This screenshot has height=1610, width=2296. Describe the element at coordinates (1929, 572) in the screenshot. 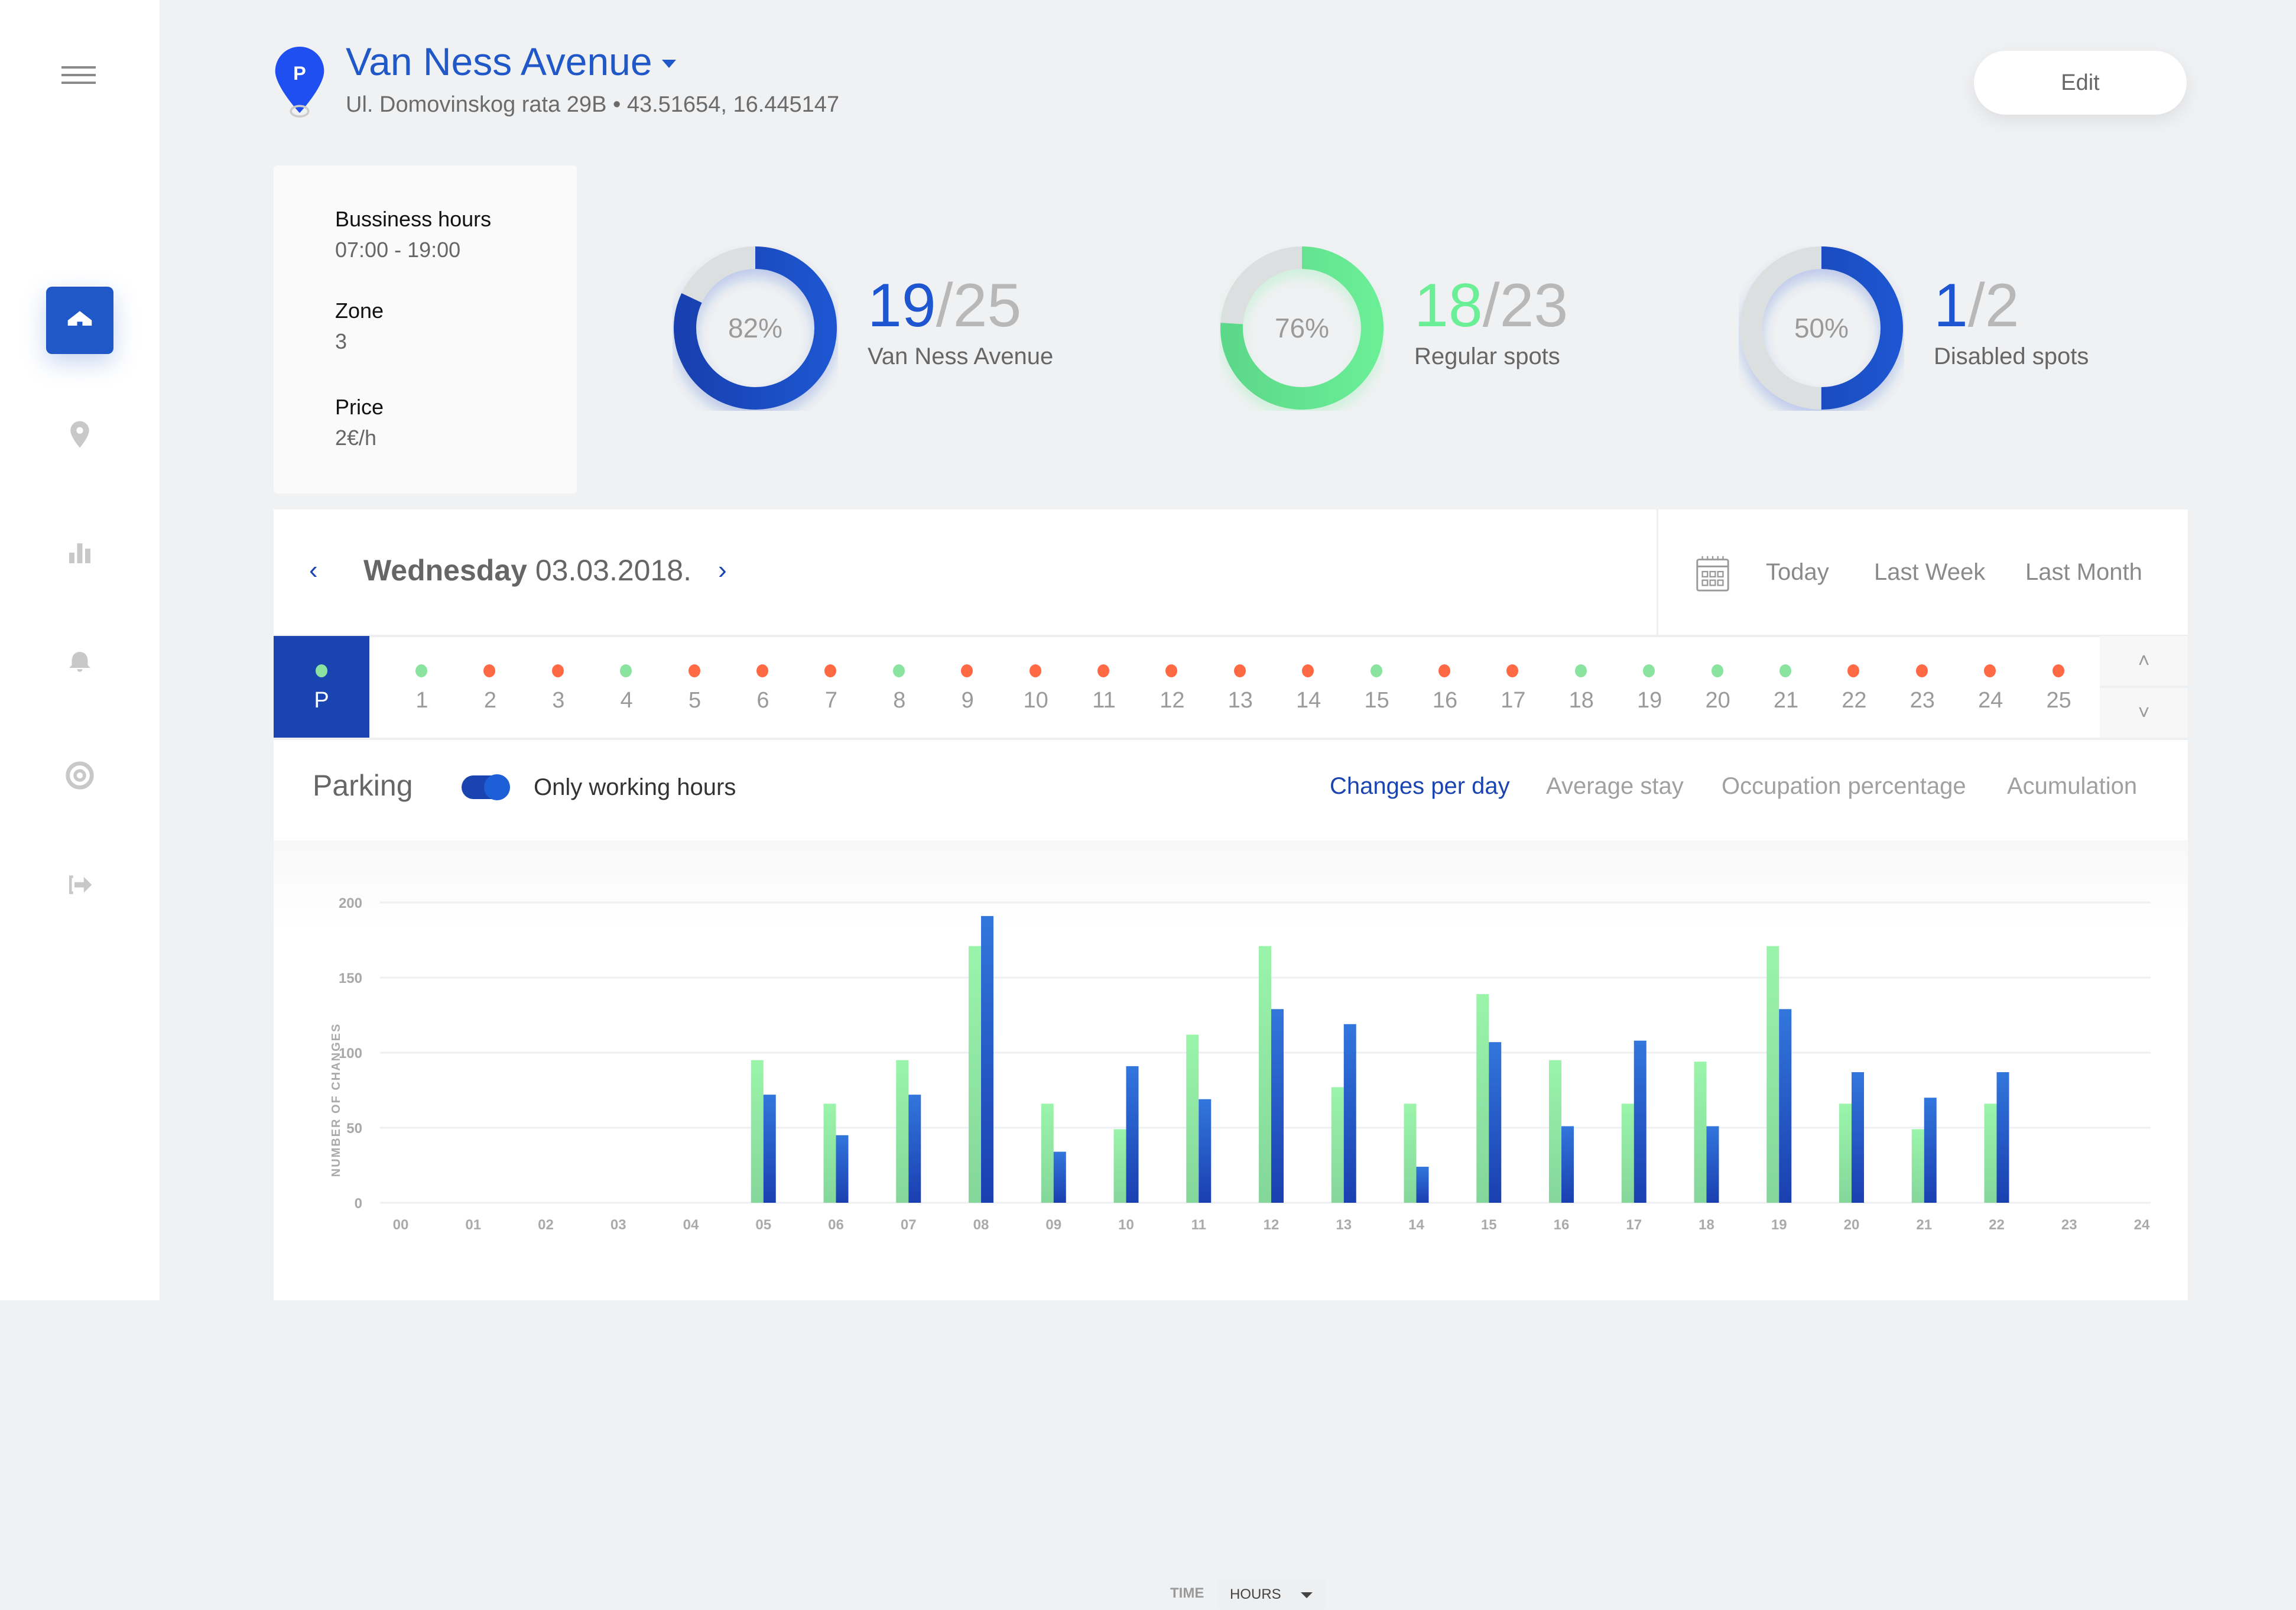

I see `range-last-week: Last Week` at that location.